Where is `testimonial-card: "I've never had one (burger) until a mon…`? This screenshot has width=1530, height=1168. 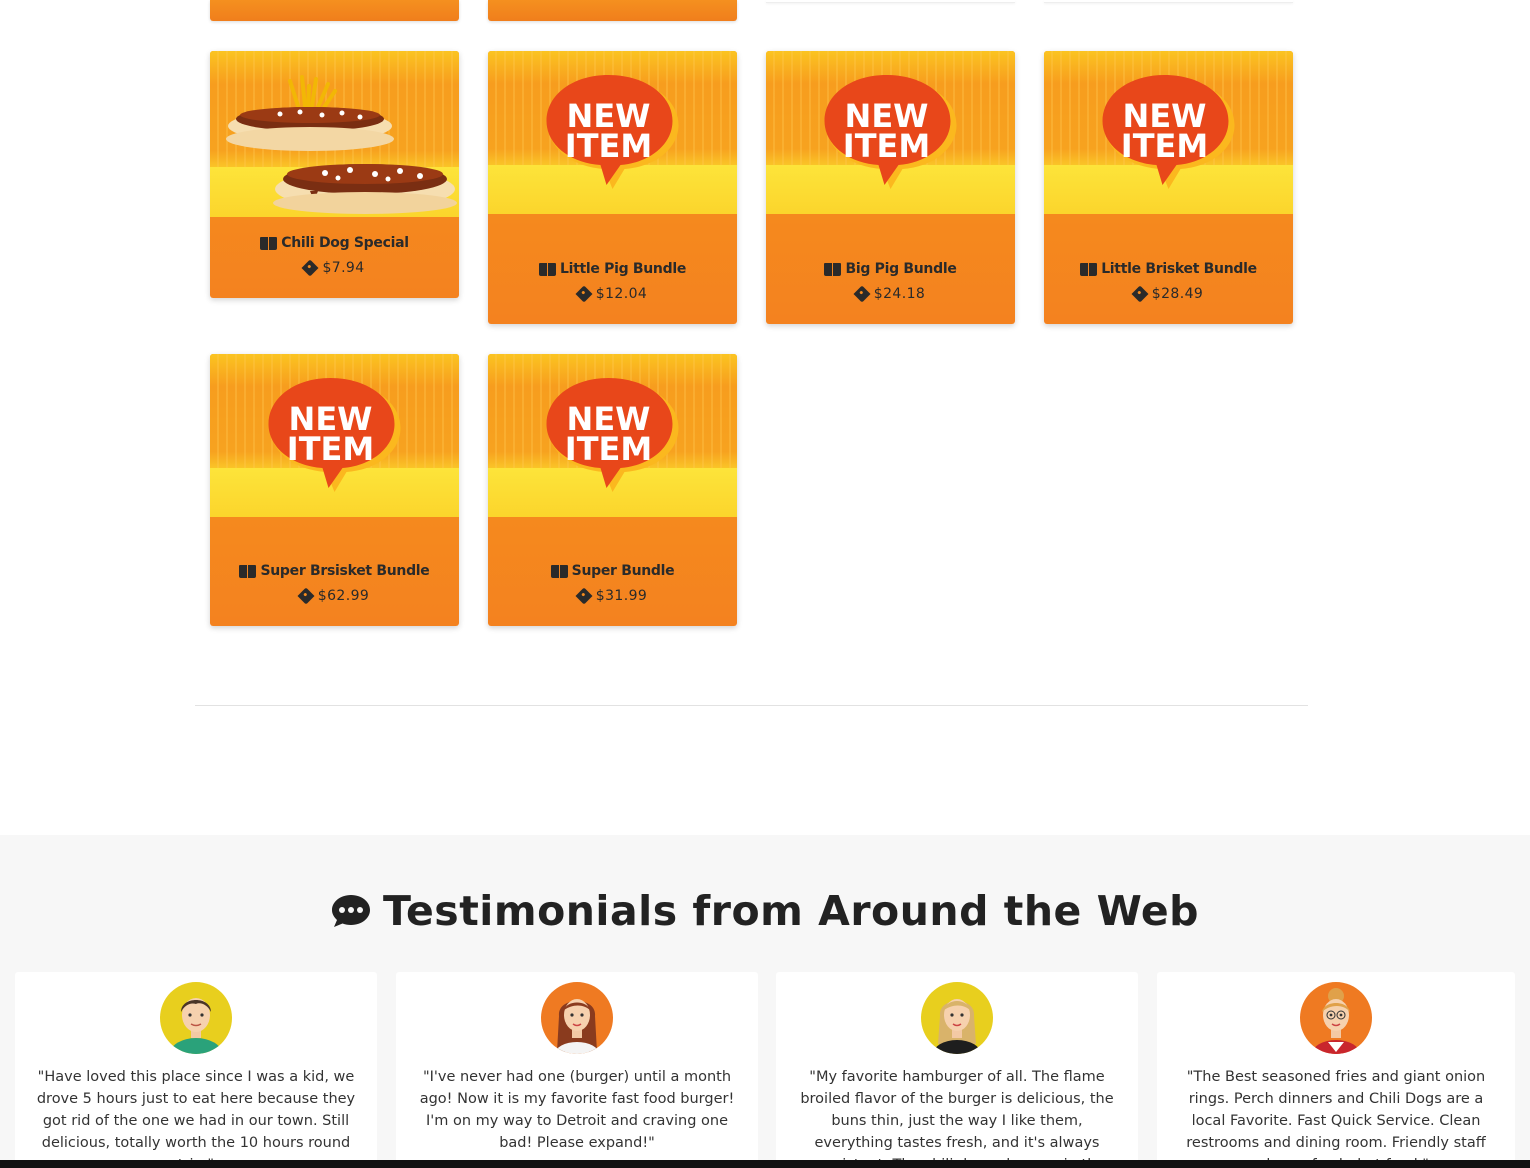
testimonial-card: "I've never had one (burger) until a mon… is located at coordinates (577, 1070).